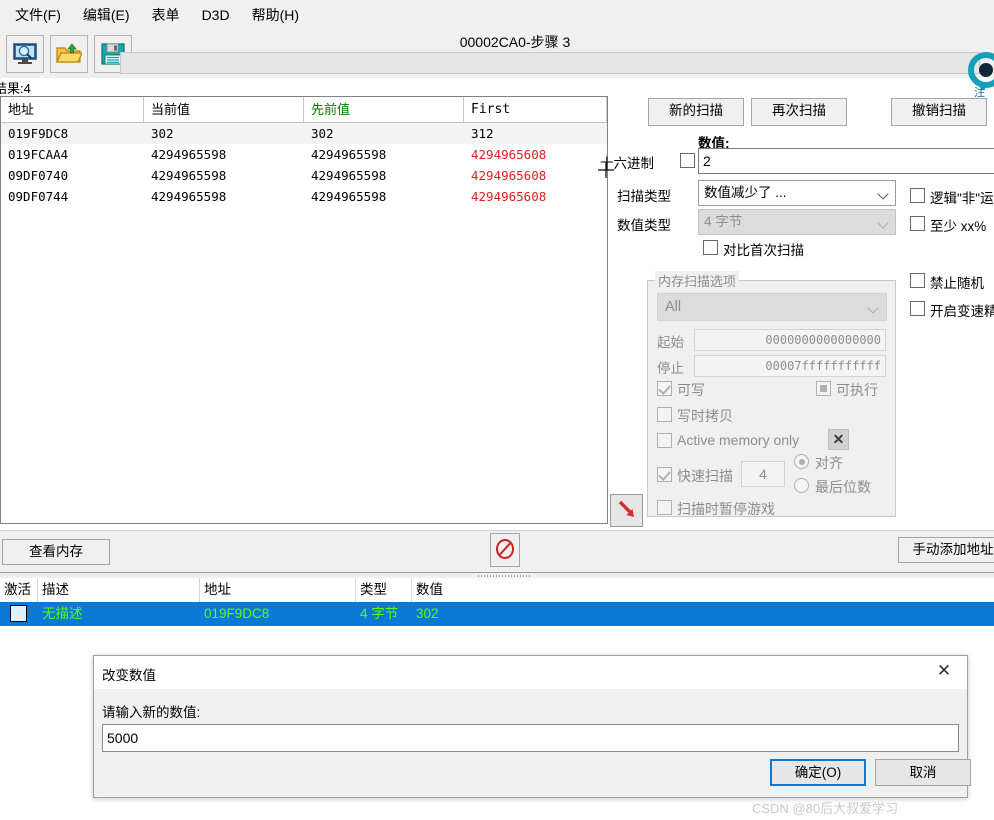 Image resolution: width=994 pixels, height=820 pixels. I want to click on copy-on-write-label: 写时拷贝, so click(705, 416).